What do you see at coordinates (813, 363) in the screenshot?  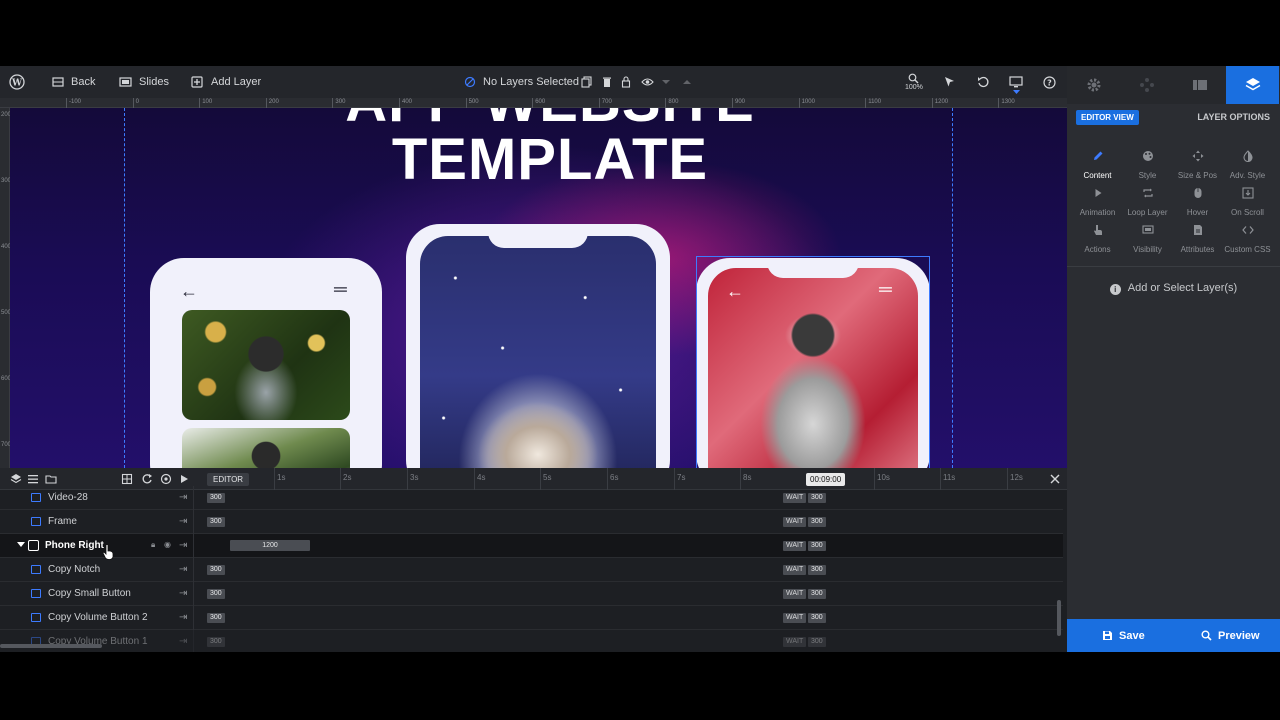 I see `phone-right: ← ═` at bounding box center [813, 363].